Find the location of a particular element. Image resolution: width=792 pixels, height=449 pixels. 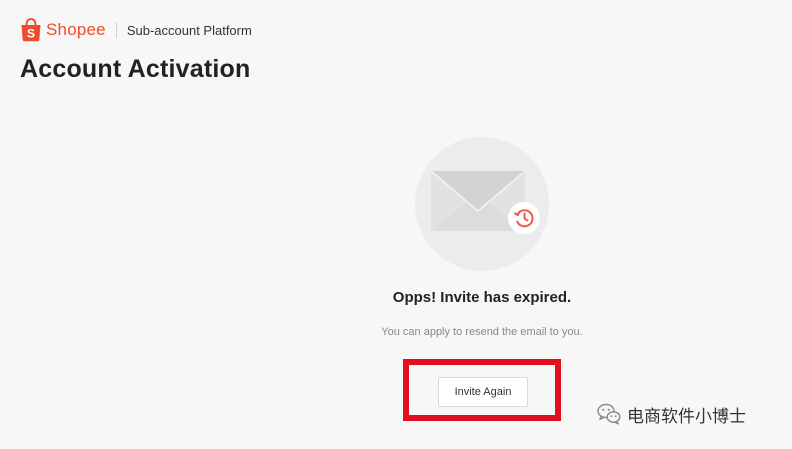

header: S Shopee Sub-account Platform is located at coordinates (136, 30).